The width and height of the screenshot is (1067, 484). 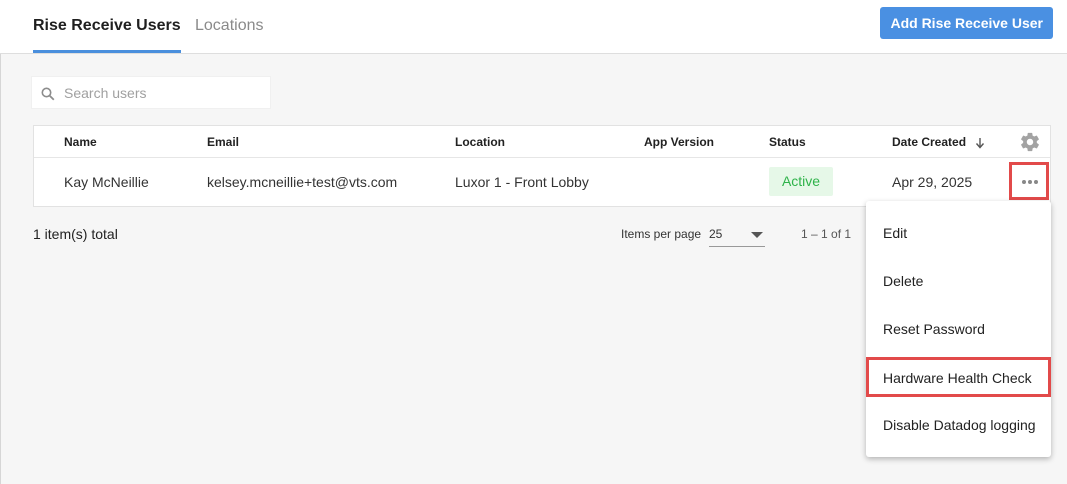 I want to click on row-actions-button, so click(x=1029, y=181).